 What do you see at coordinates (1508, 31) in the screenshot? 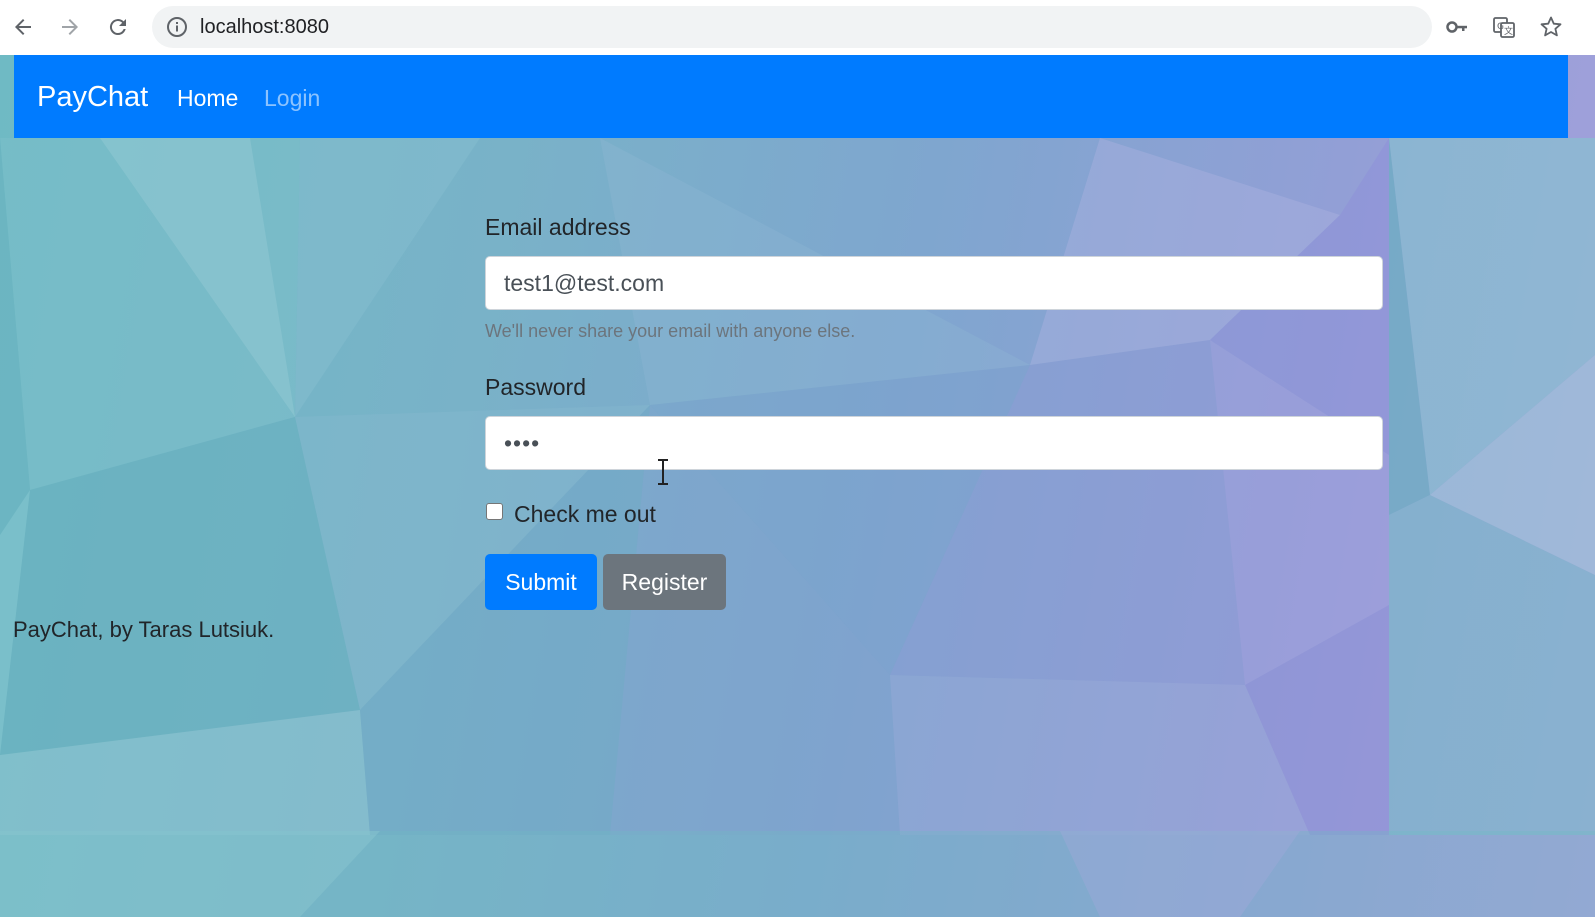
I see `svg-text: 文` at bounding box center [1508, 31].